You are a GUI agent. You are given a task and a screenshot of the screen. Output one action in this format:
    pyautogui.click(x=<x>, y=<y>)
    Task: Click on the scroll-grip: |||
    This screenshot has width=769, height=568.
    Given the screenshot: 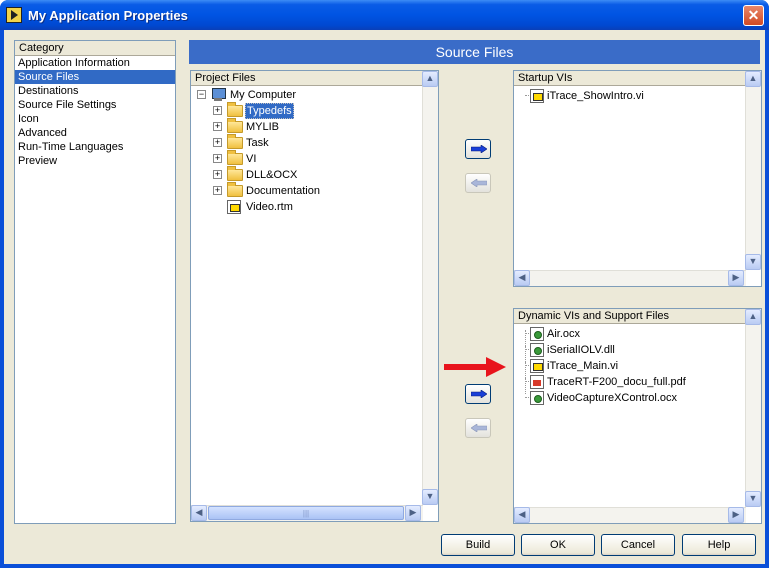 What is the action you would take?
    pyautogui.click(x=306, y=513)
    